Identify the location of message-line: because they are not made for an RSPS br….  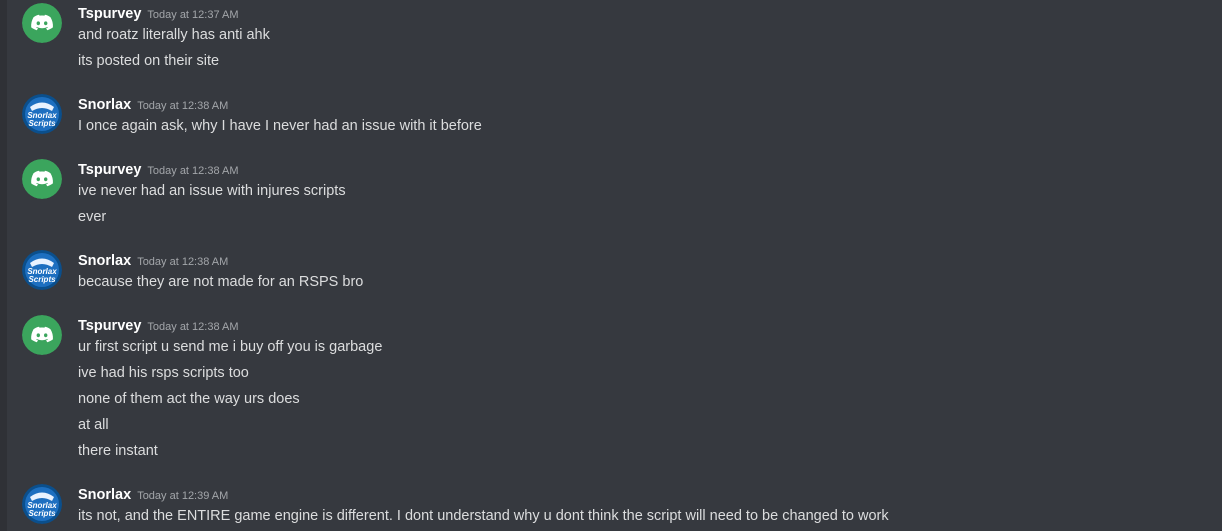
(221, 282).